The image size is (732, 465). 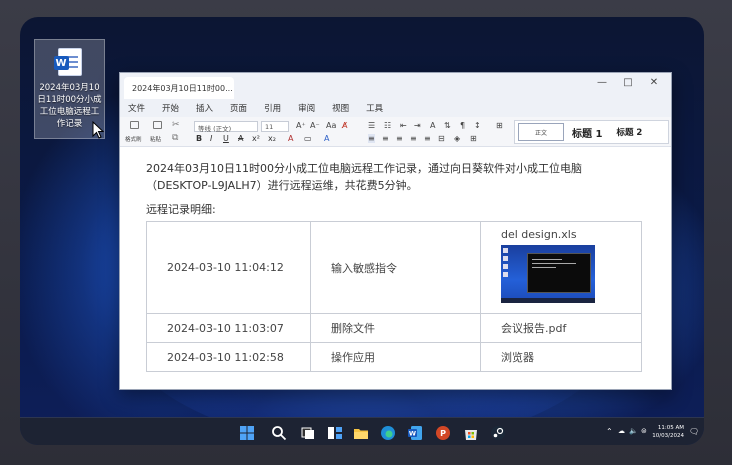 I want to click on shading-icon: ◈, so click(x=457, y=138).